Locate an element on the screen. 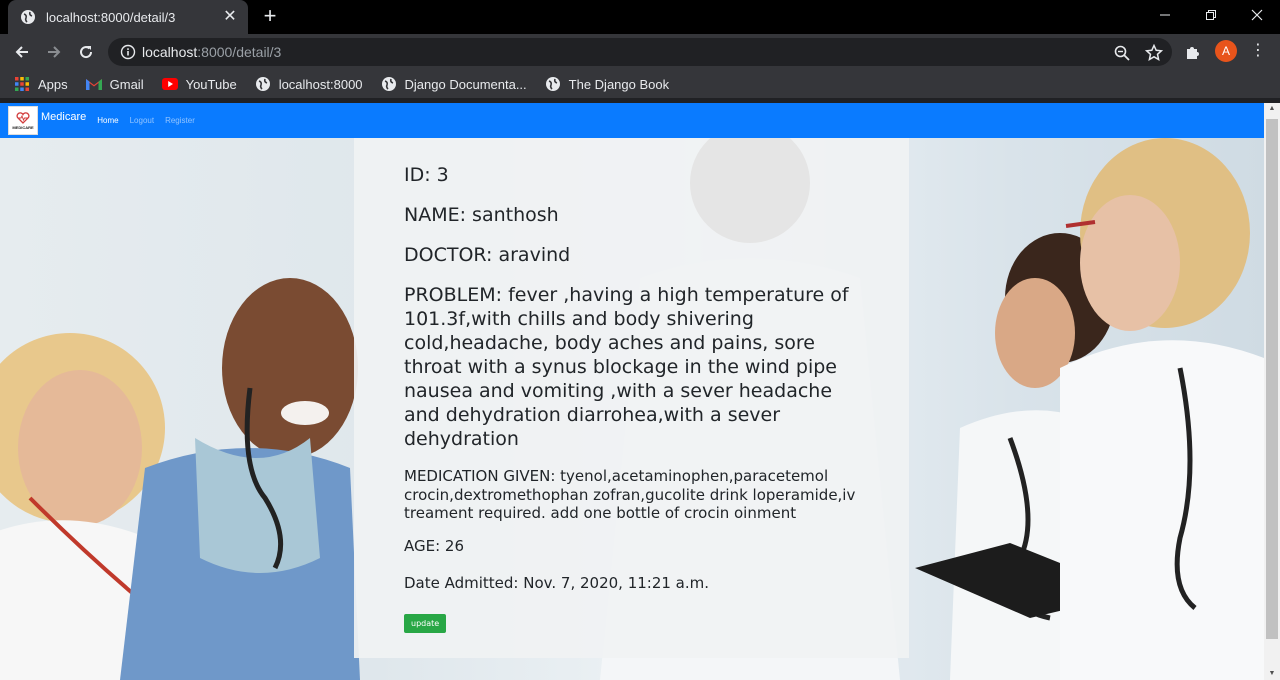 This screenshot has height=680, width=1280. update-button: update is located at coordinates (425, 623).